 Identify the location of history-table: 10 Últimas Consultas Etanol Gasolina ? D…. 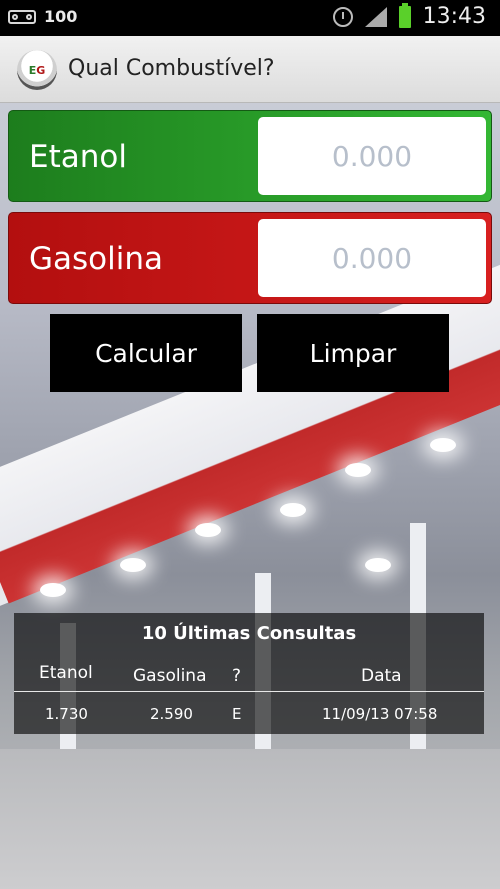
(249, 673).